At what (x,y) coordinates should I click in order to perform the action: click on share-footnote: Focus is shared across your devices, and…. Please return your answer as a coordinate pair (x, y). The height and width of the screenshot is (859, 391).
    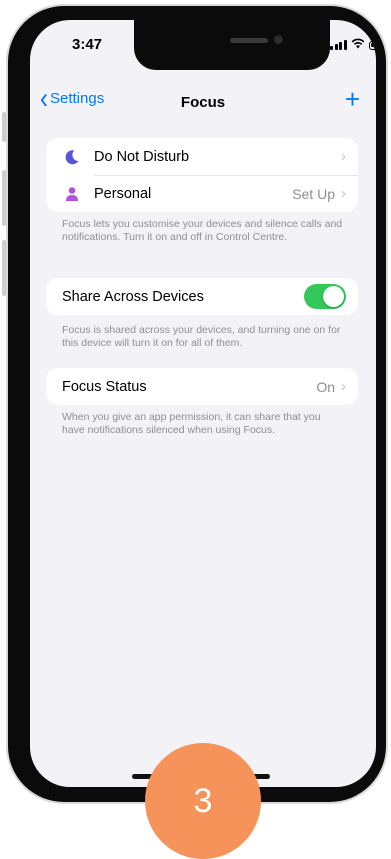
    Looking at the image, I should click on (201, 336).